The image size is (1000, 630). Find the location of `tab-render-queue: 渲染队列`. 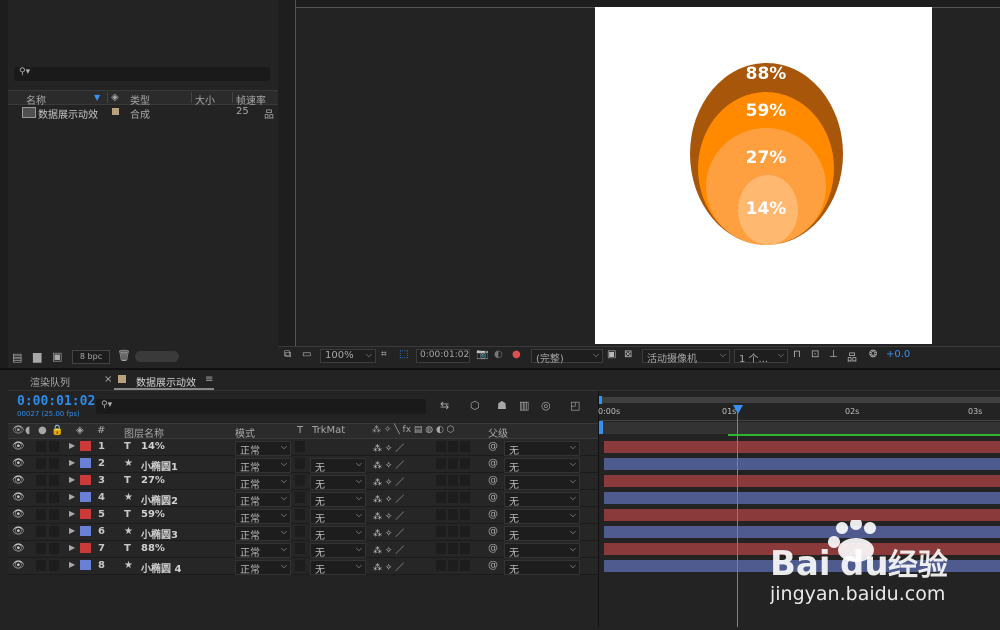

tab-render-queue: 渲染队列 is located at coordinates (50, 381).